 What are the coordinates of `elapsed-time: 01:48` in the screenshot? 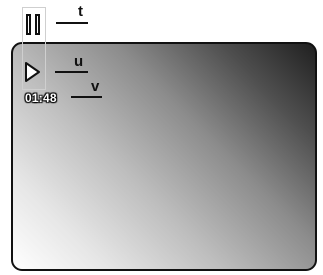 It's located at (41, 98).